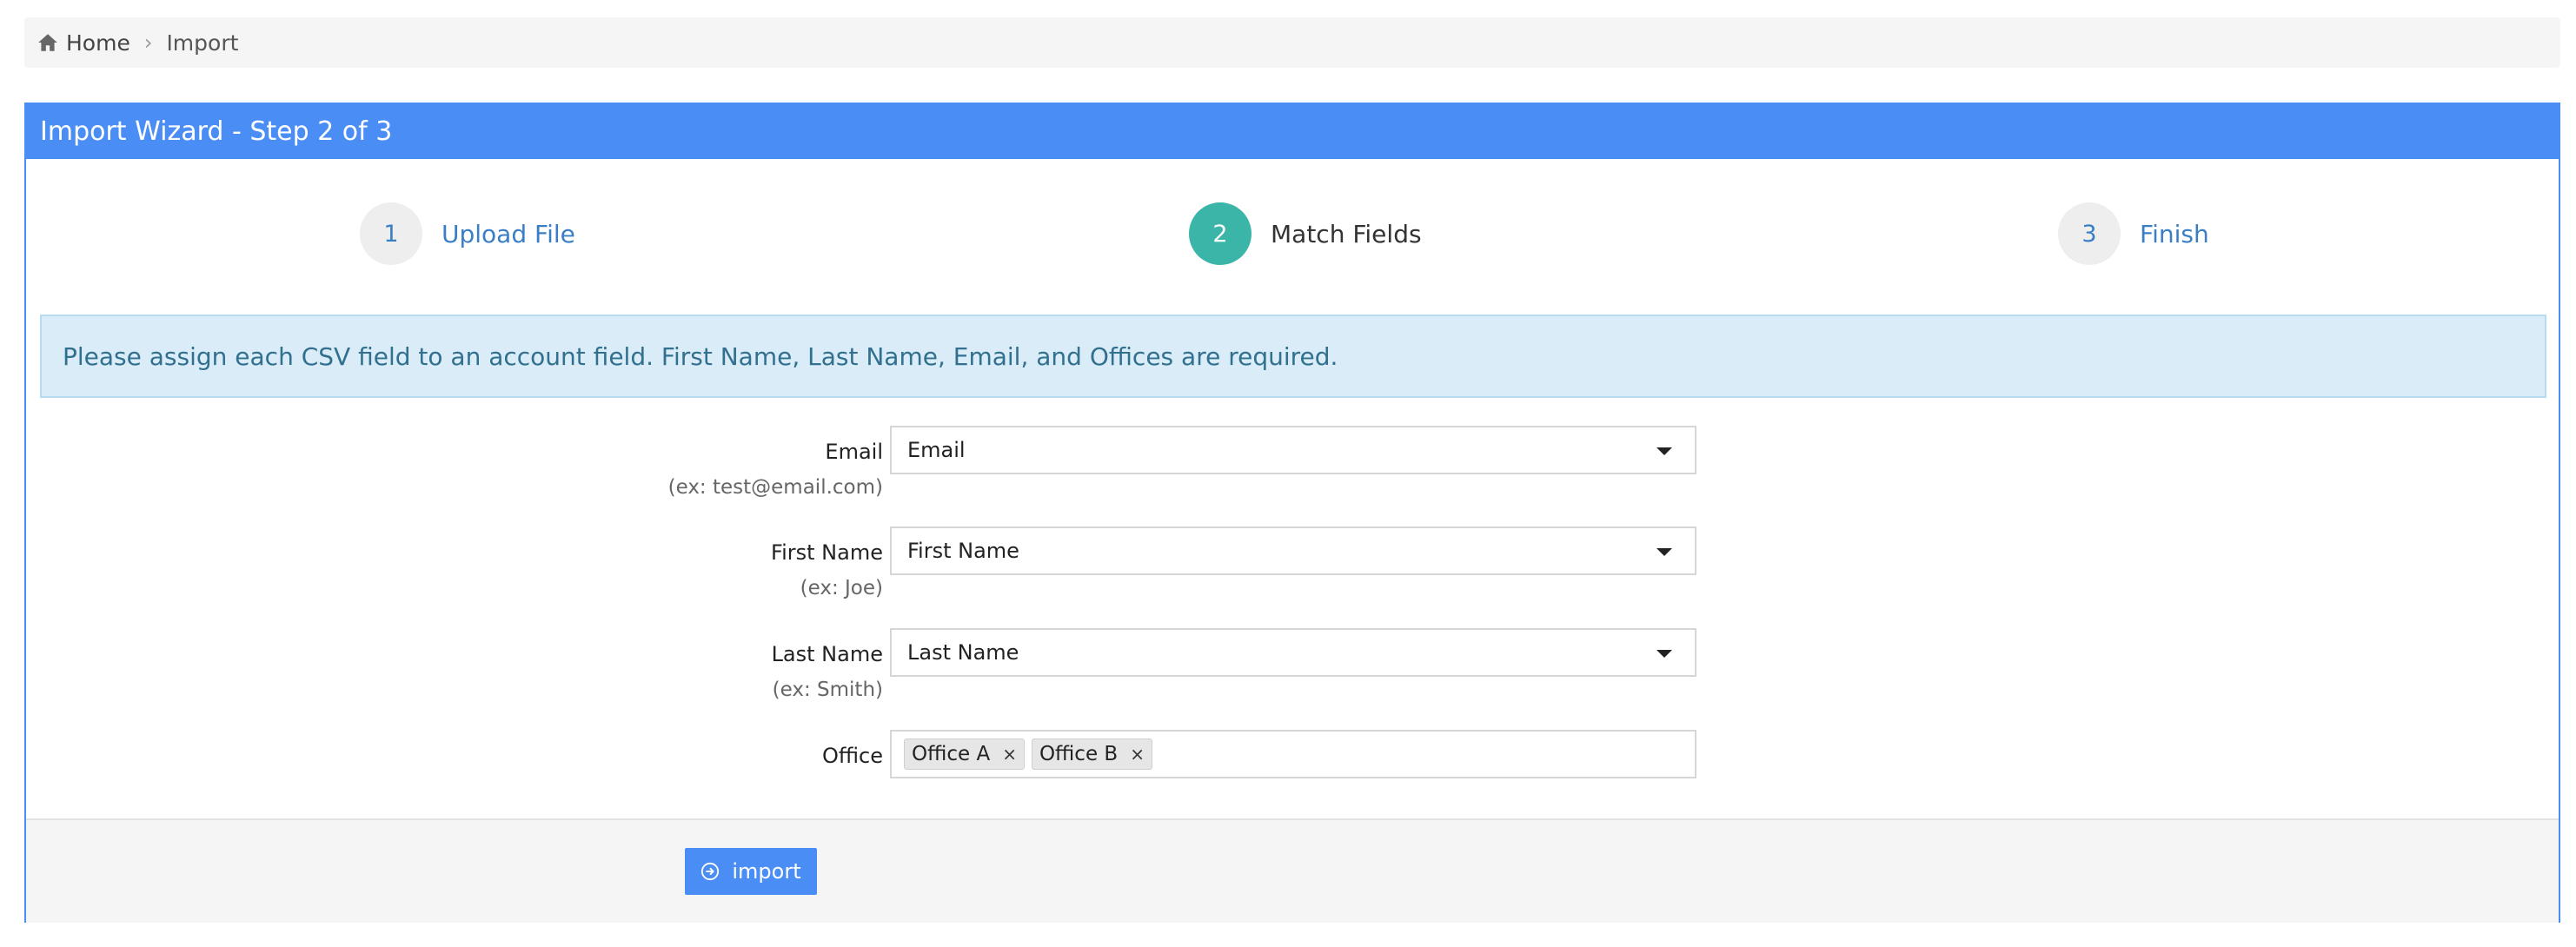 The image size is (2576, 947). What do you see at coordinates (1292, 131) in the screenshot?
I see `panel-title: Import Wizard - Step 2 of 3` at bounding box center [1292, 131].